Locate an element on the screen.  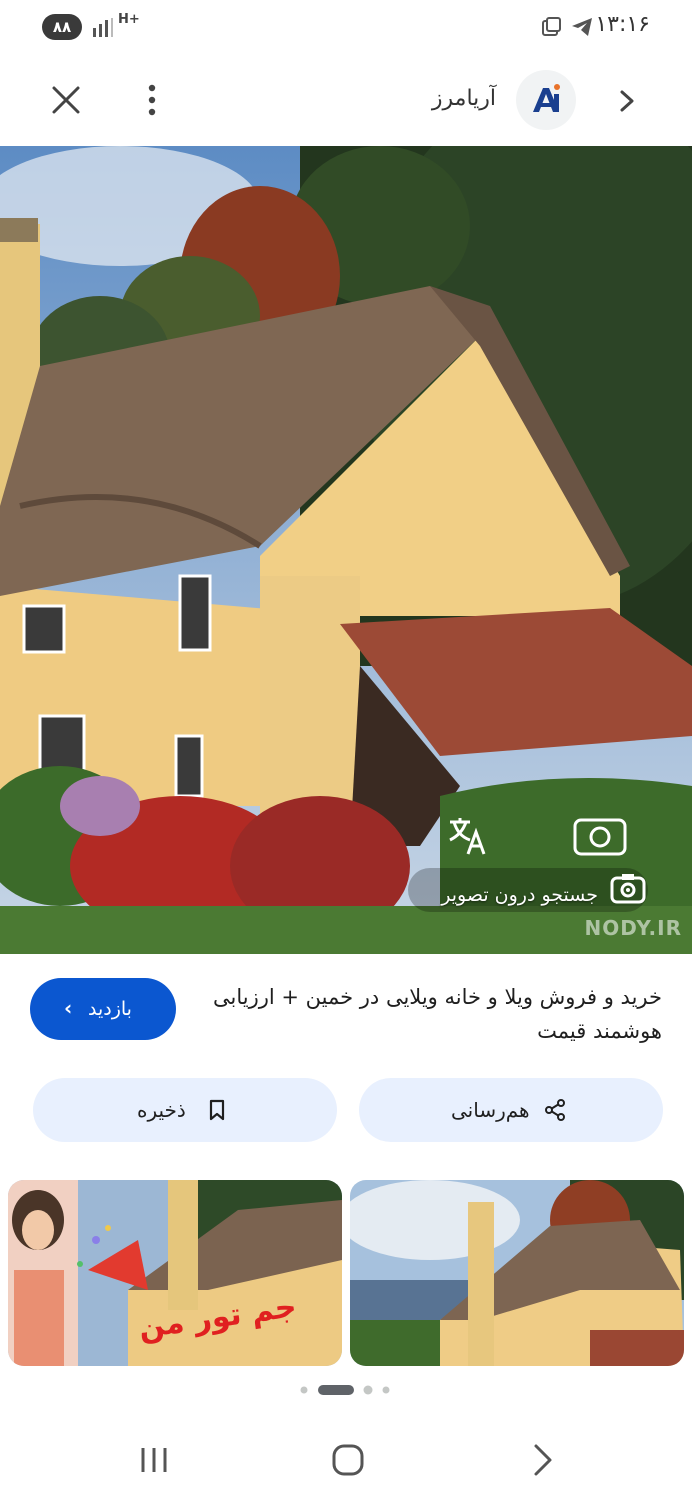
visit-label: بازدید is located at coordinates (110, 1009).